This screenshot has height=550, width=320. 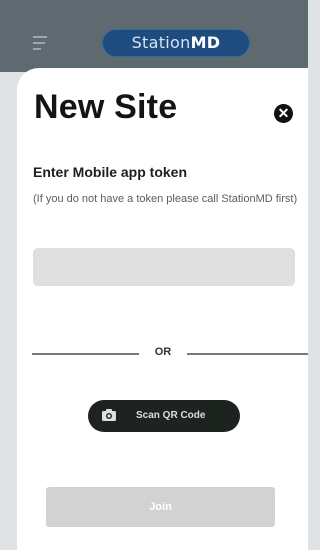 I want to click on brand-logo: StationMD, so click(x=176, y=43).